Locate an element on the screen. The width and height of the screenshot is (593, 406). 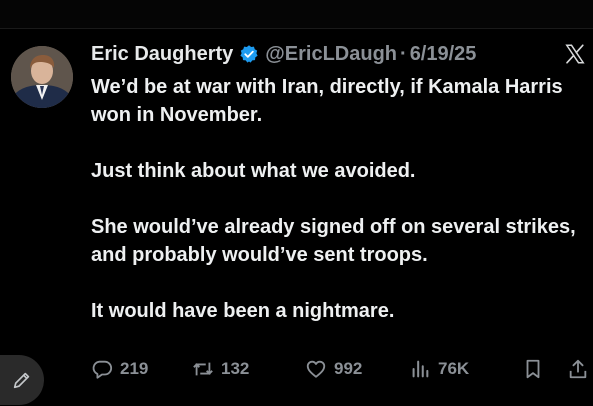
avatar-image is located at coordinates (42, 77).